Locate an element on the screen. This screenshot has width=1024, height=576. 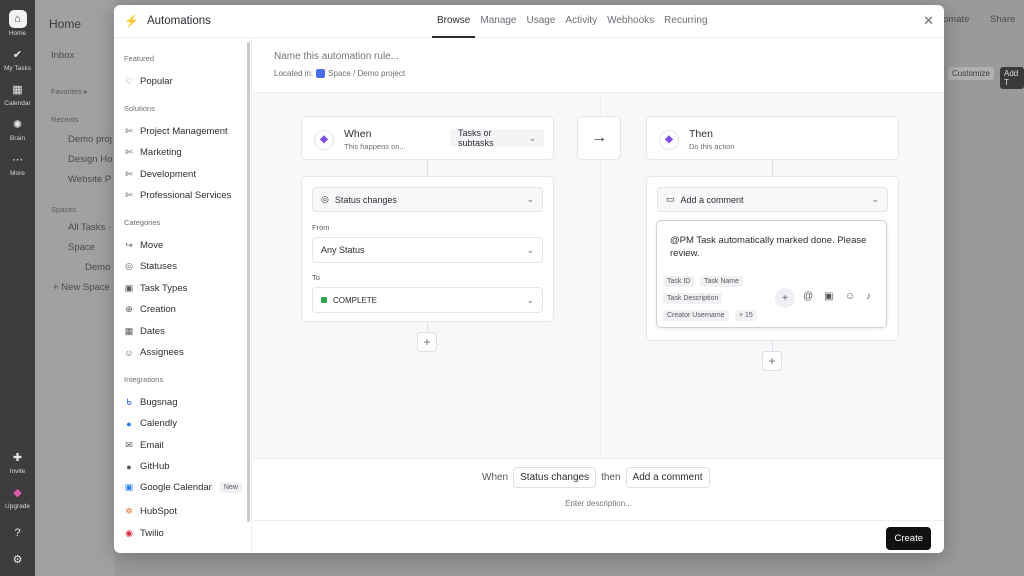
add-condition-button: + is located at coordinates (427, 342).